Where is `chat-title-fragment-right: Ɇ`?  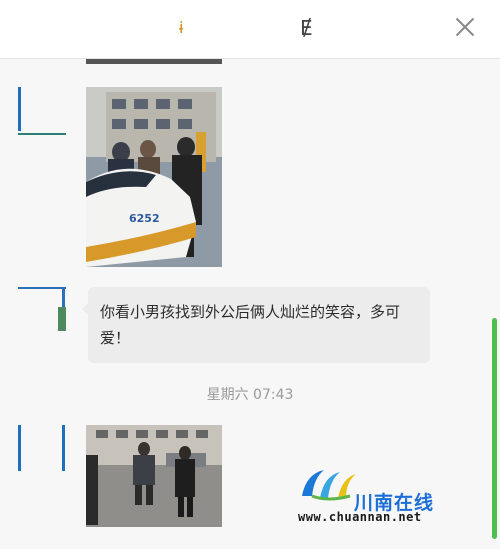 chat-title-fragment-right: Ɇ is located at coordinates (306, 28).